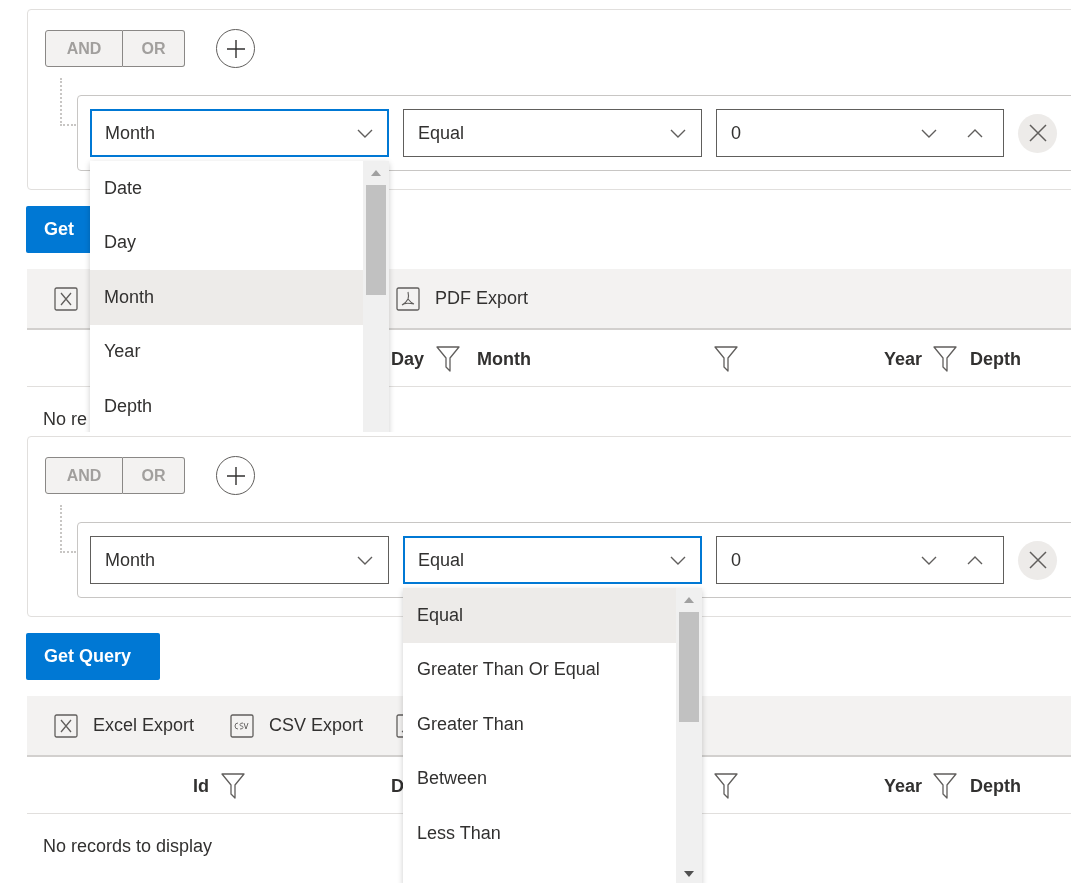  Describe the element at coordinates (65, 419) in the screenshot. I see `empty-message: No re` at that location.